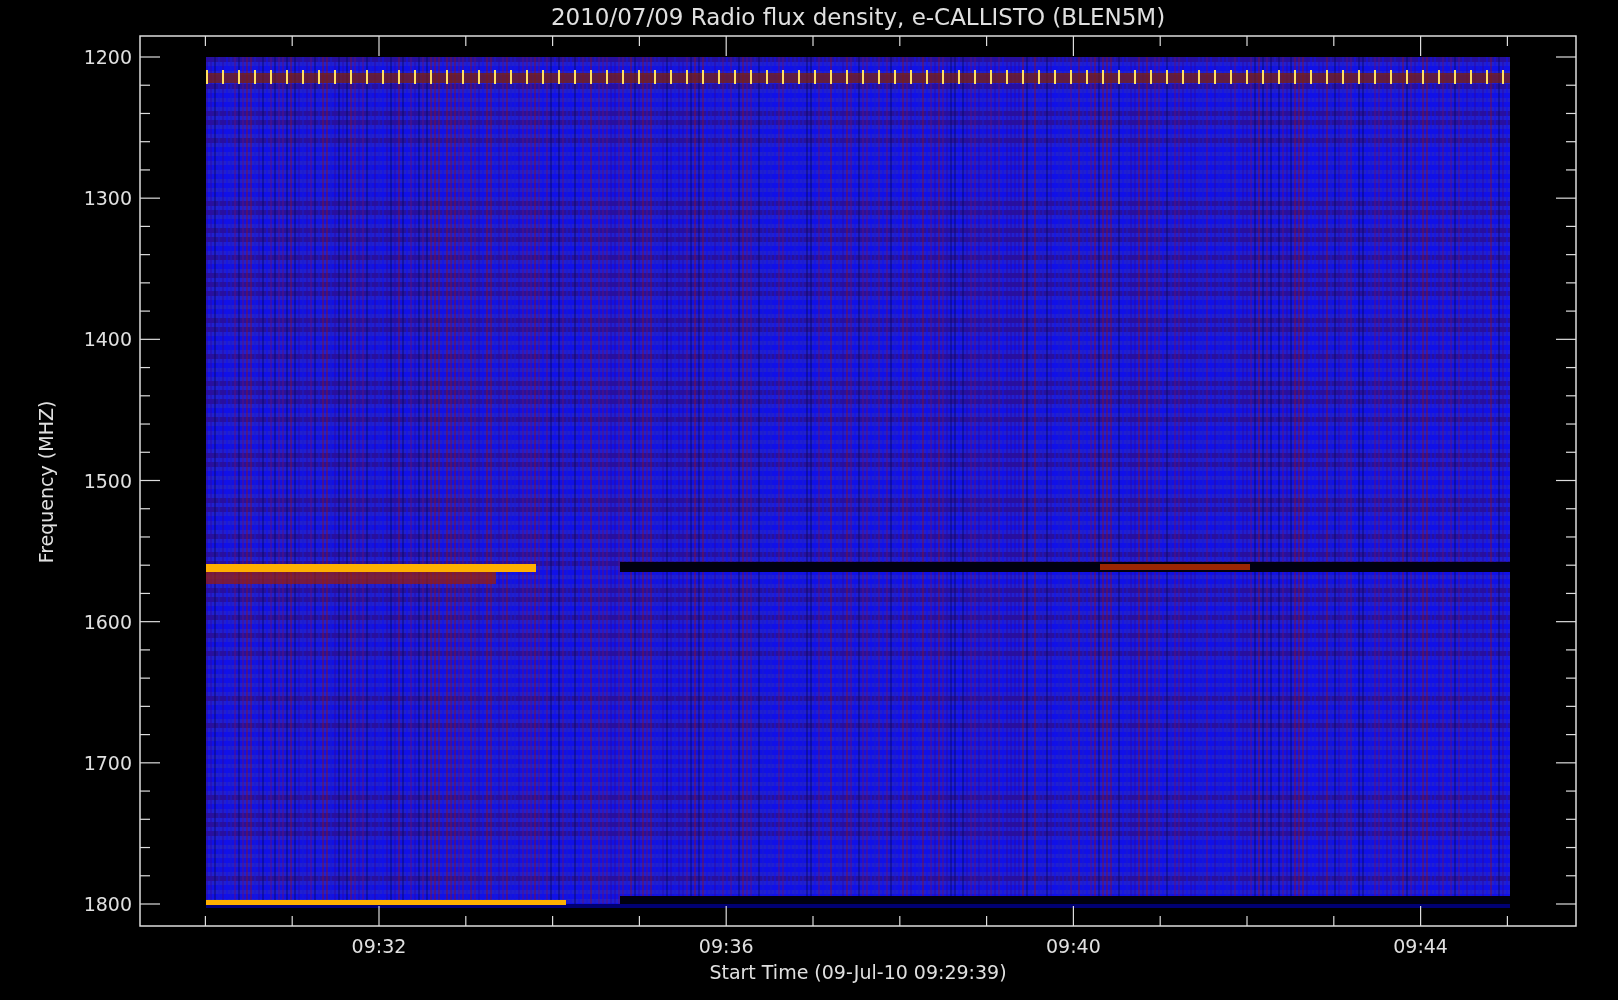 Image resolution: width=1618 pixels, height=1000 pixels. I want to click on x-axis-label: Start Time (09-Jul-10 09:29:39), so click(858, 972).